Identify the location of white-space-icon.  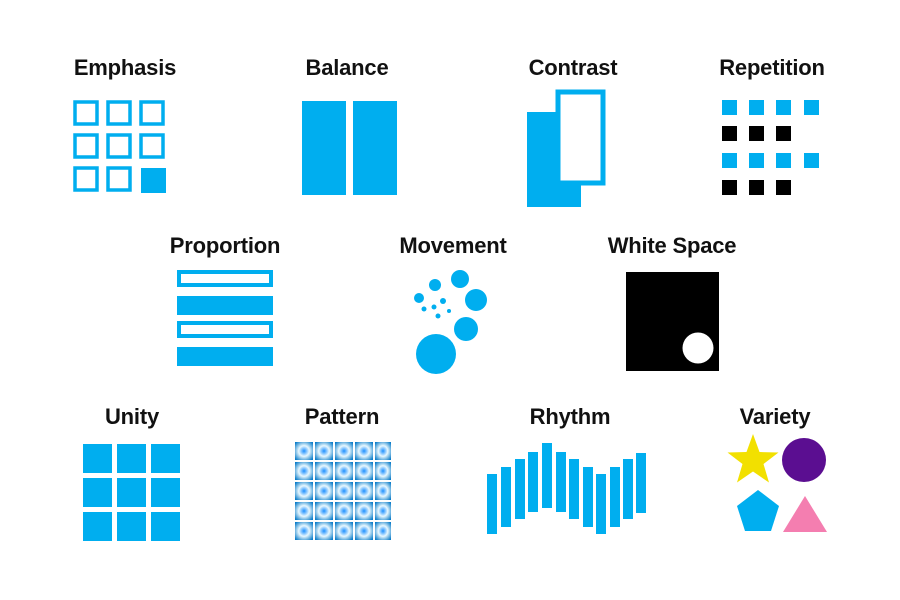
(672, 321).